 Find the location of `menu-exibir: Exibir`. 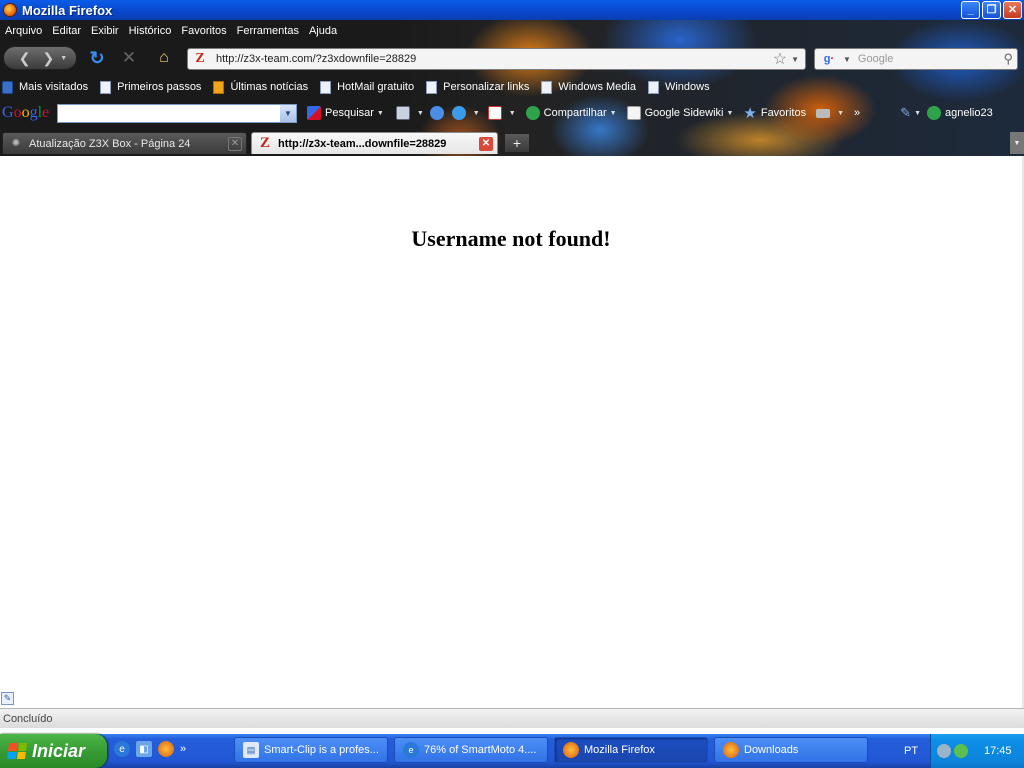

menu-exibir: Exibir is located at coordinates (105, 31).